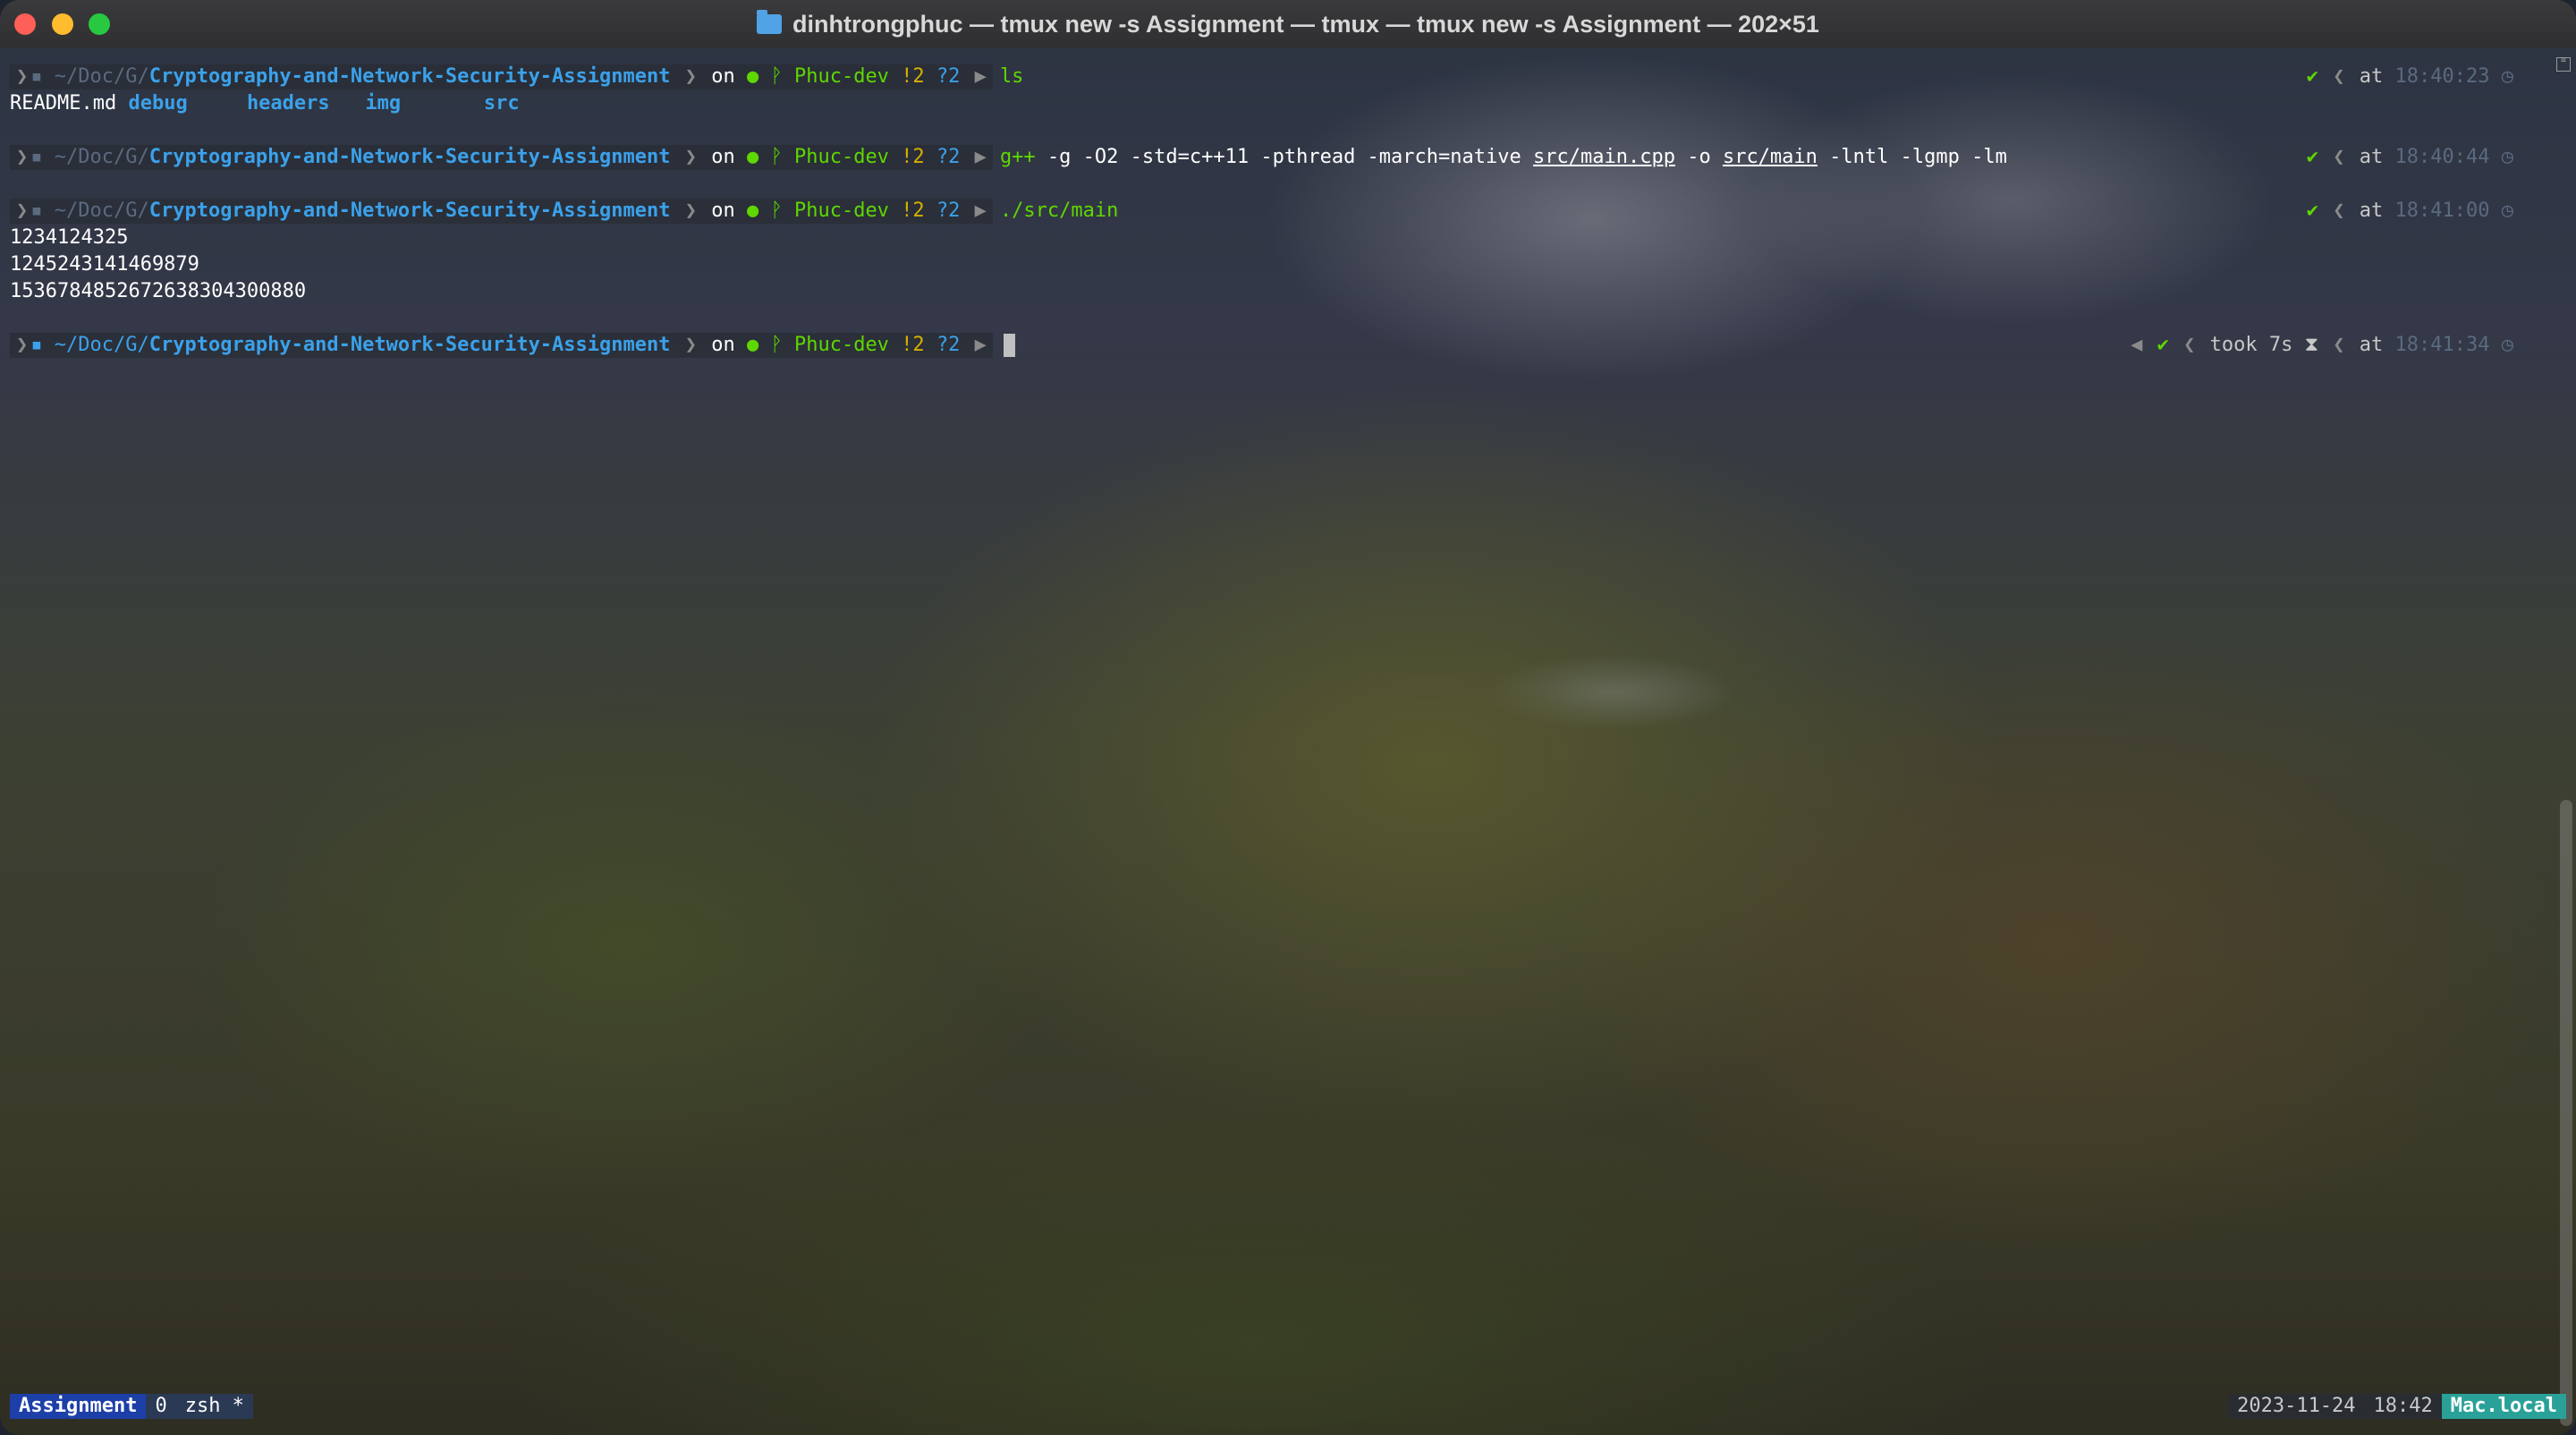 The height and width of the screenshot is (1435, 2576). I want to click on scrollbar-menu-icon: ≡, so click(2563, 64).